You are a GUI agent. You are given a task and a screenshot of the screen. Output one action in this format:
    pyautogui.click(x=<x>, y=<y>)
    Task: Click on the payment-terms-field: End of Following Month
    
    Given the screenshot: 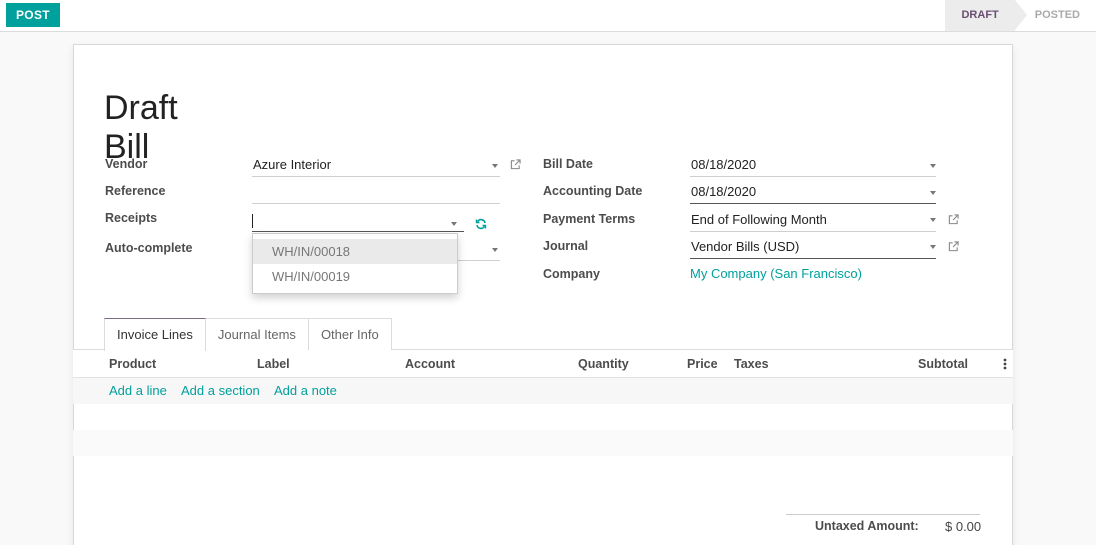 What is the action you would take?
    pyautogui.click(x=813, y=221)
    